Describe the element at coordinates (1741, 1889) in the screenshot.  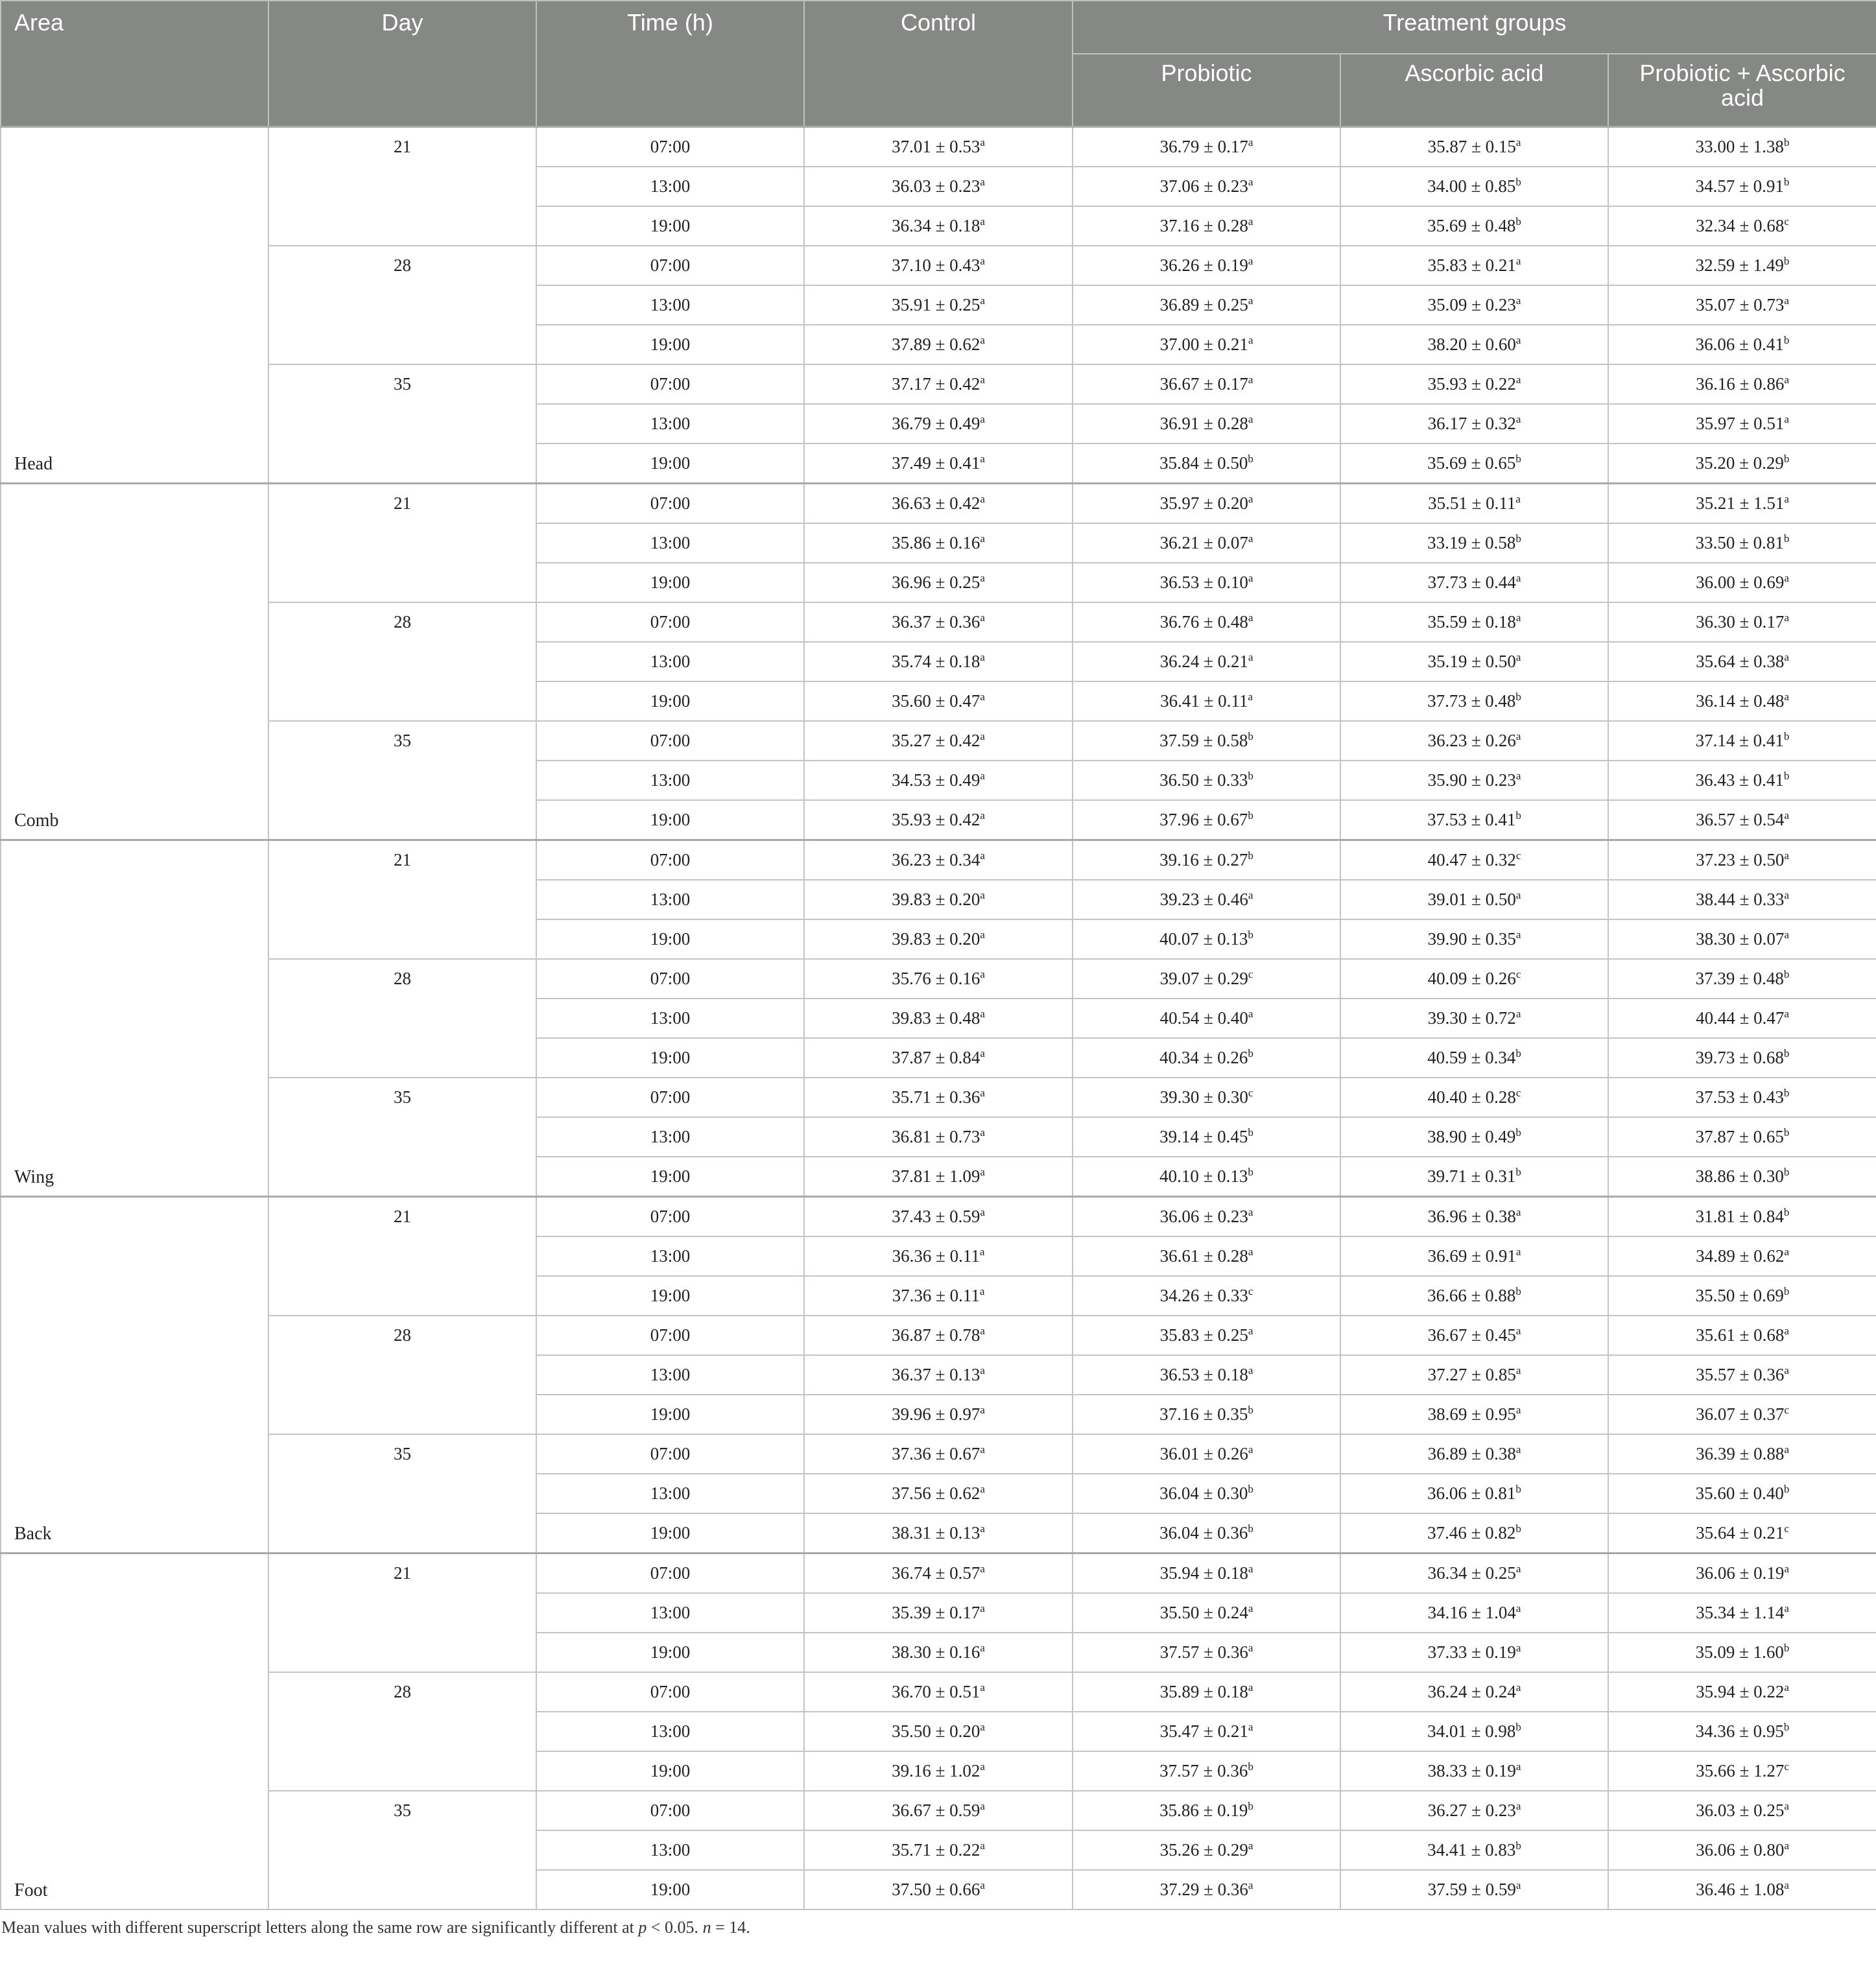
I see `mean-sd-value: 36.46 ± 1.08` at that location.